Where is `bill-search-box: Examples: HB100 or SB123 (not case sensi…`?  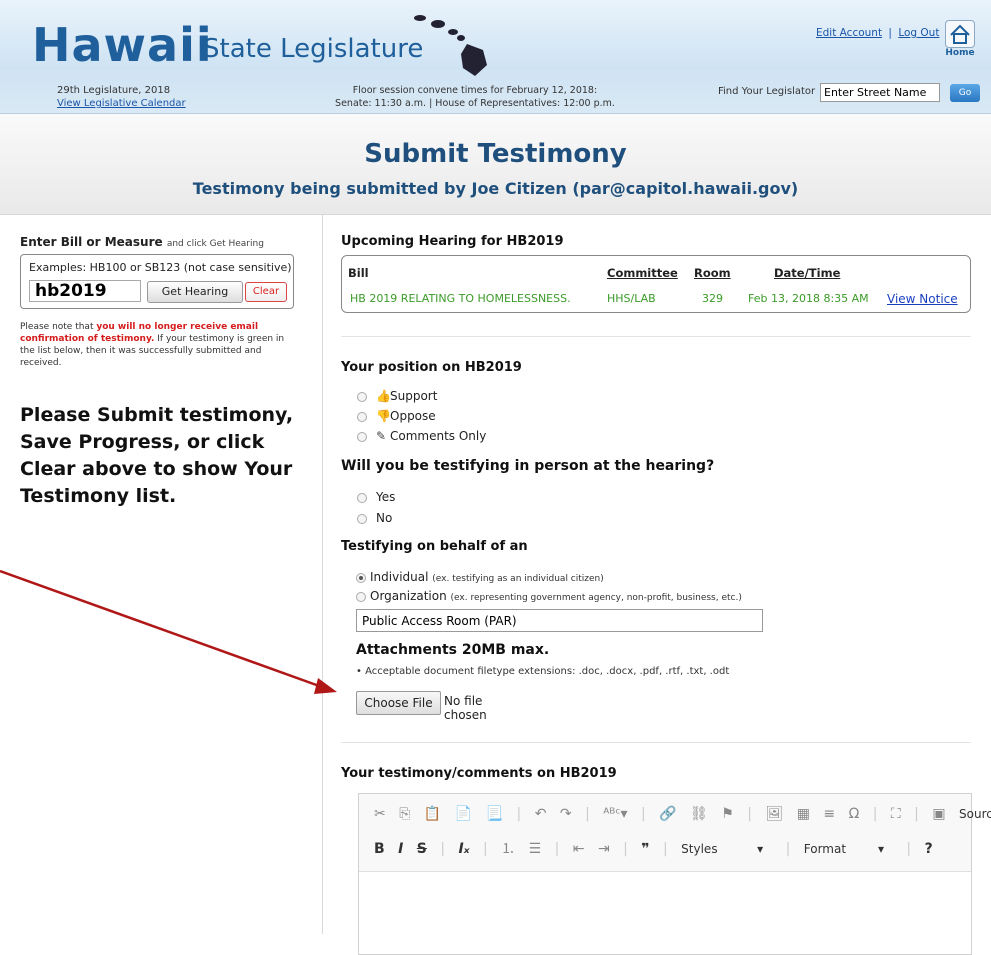
bill-search-box: Examples: HB100 or SB123 (not case sensi… is located at coordinates (157, 281).